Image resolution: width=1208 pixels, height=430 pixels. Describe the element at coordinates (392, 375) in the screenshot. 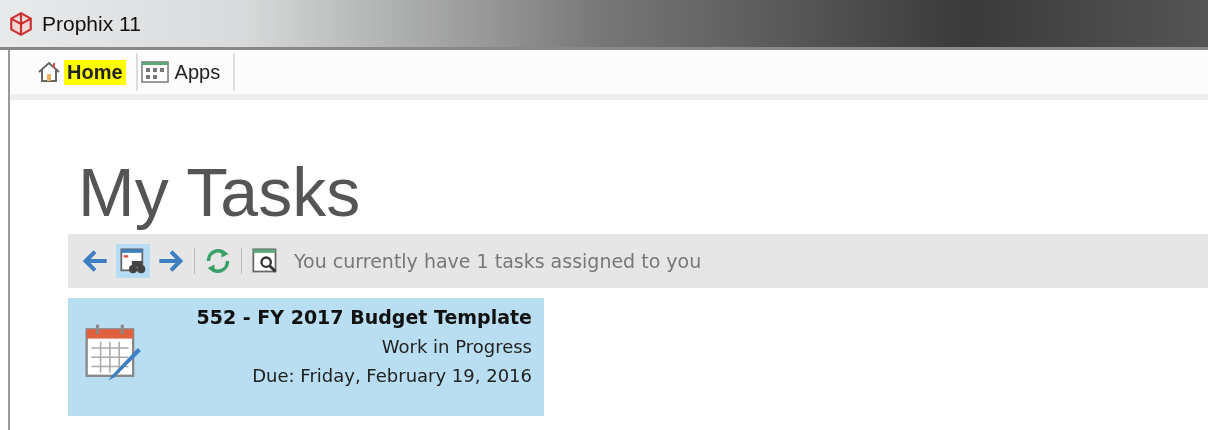

I see `task-due-date: Due: Friday, February 19, 2016` at that location.